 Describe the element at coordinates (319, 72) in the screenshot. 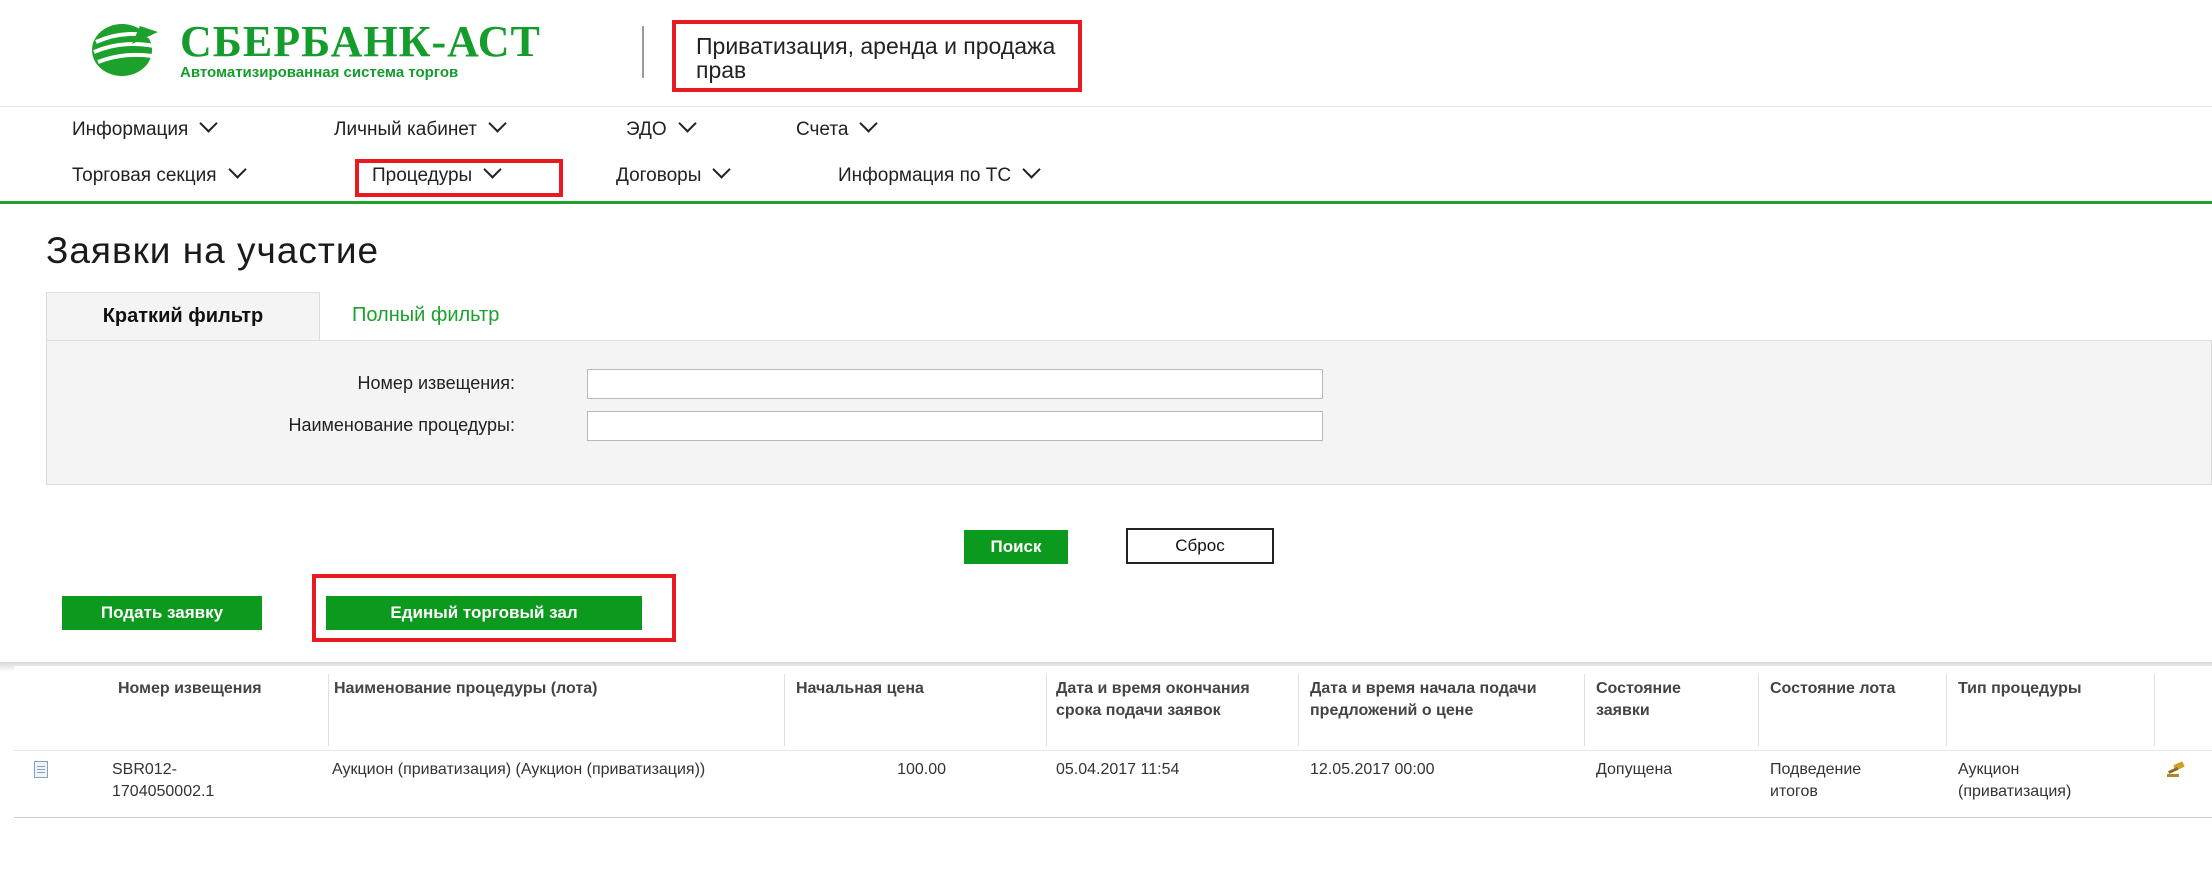

I see `logo-subtitle: Автоматизированная система торгов` at that location.